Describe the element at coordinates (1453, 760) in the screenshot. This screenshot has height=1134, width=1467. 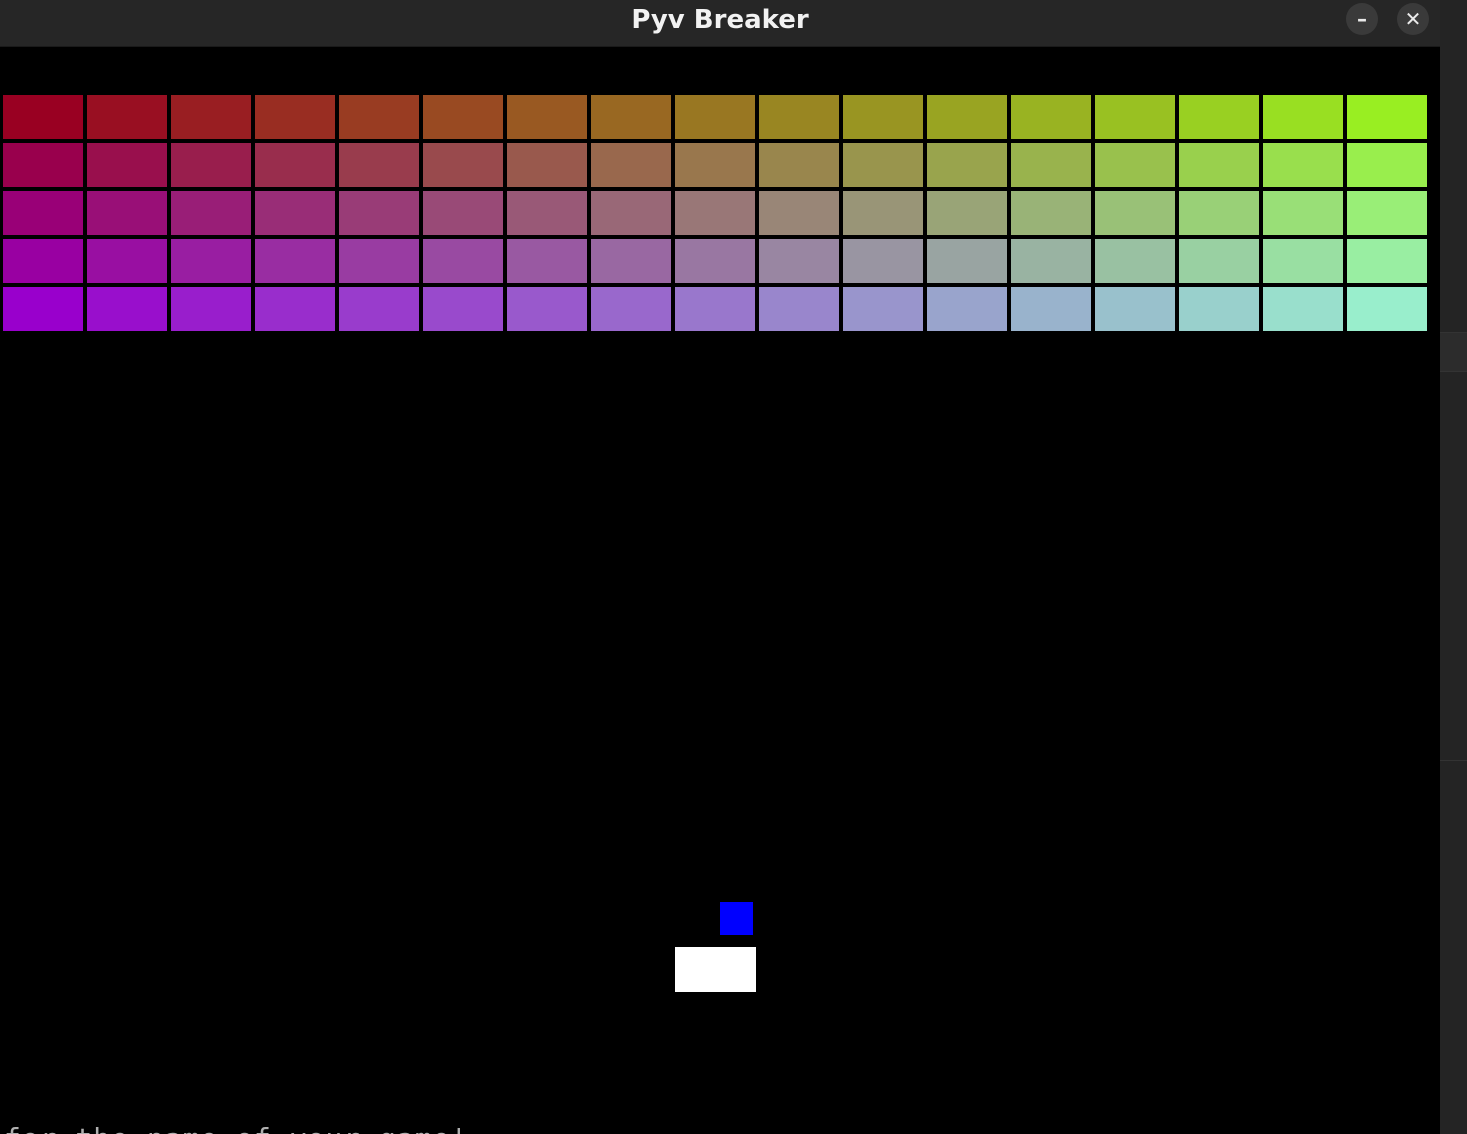
I see `background-window-divider` at that location.